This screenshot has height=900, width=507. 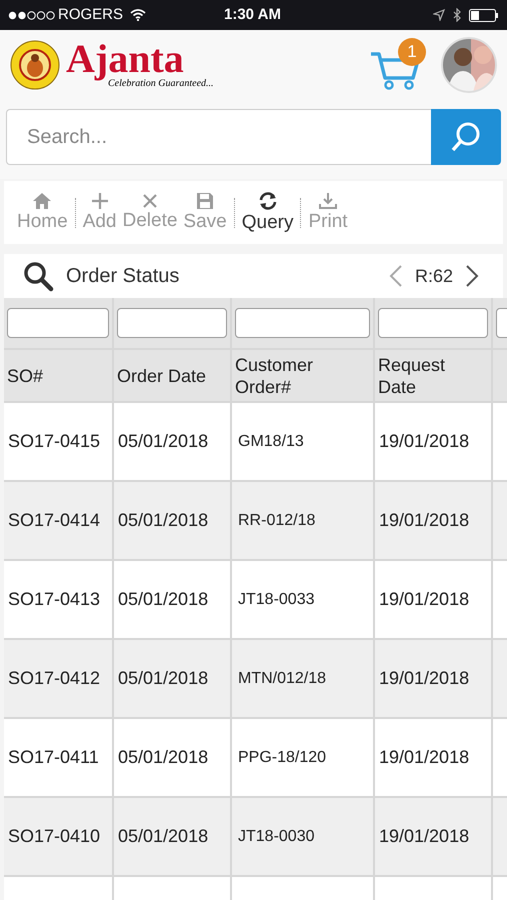 What do you see at coordinates (439, 15) in the screenshot?
I see `location-arrow-icon` at bounding box center [439, 15].